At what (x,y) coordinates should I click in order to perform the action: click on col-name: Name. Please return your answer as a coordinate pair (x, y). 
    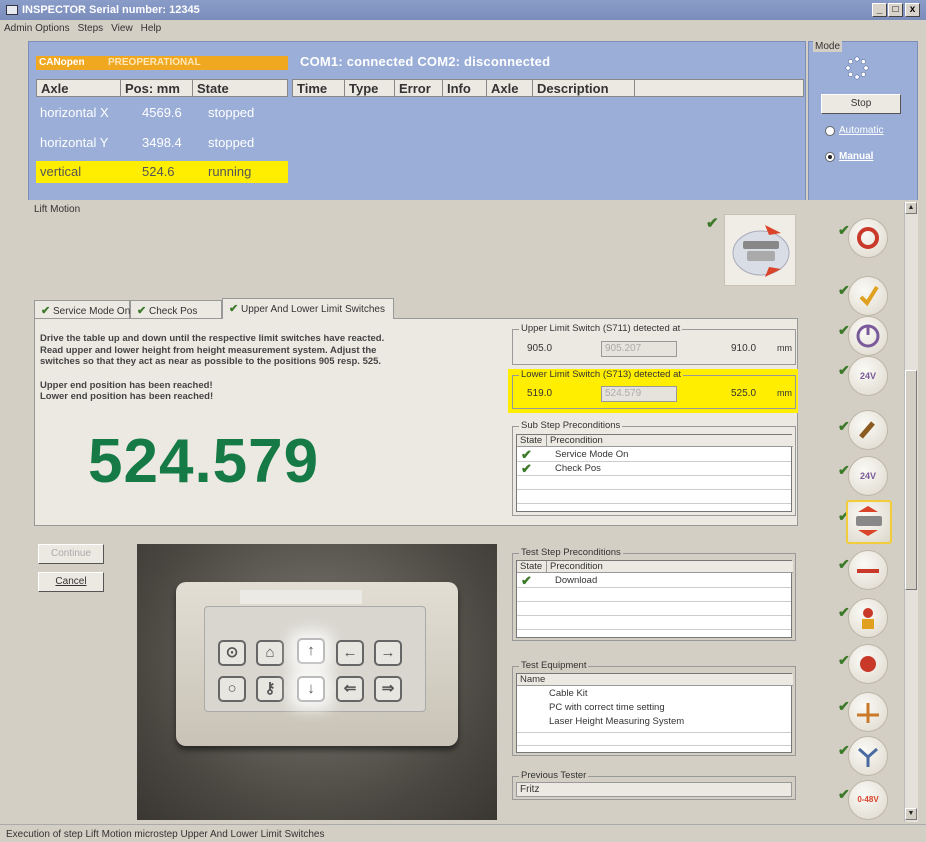
    Looking at the image, I should click on (655, 680).